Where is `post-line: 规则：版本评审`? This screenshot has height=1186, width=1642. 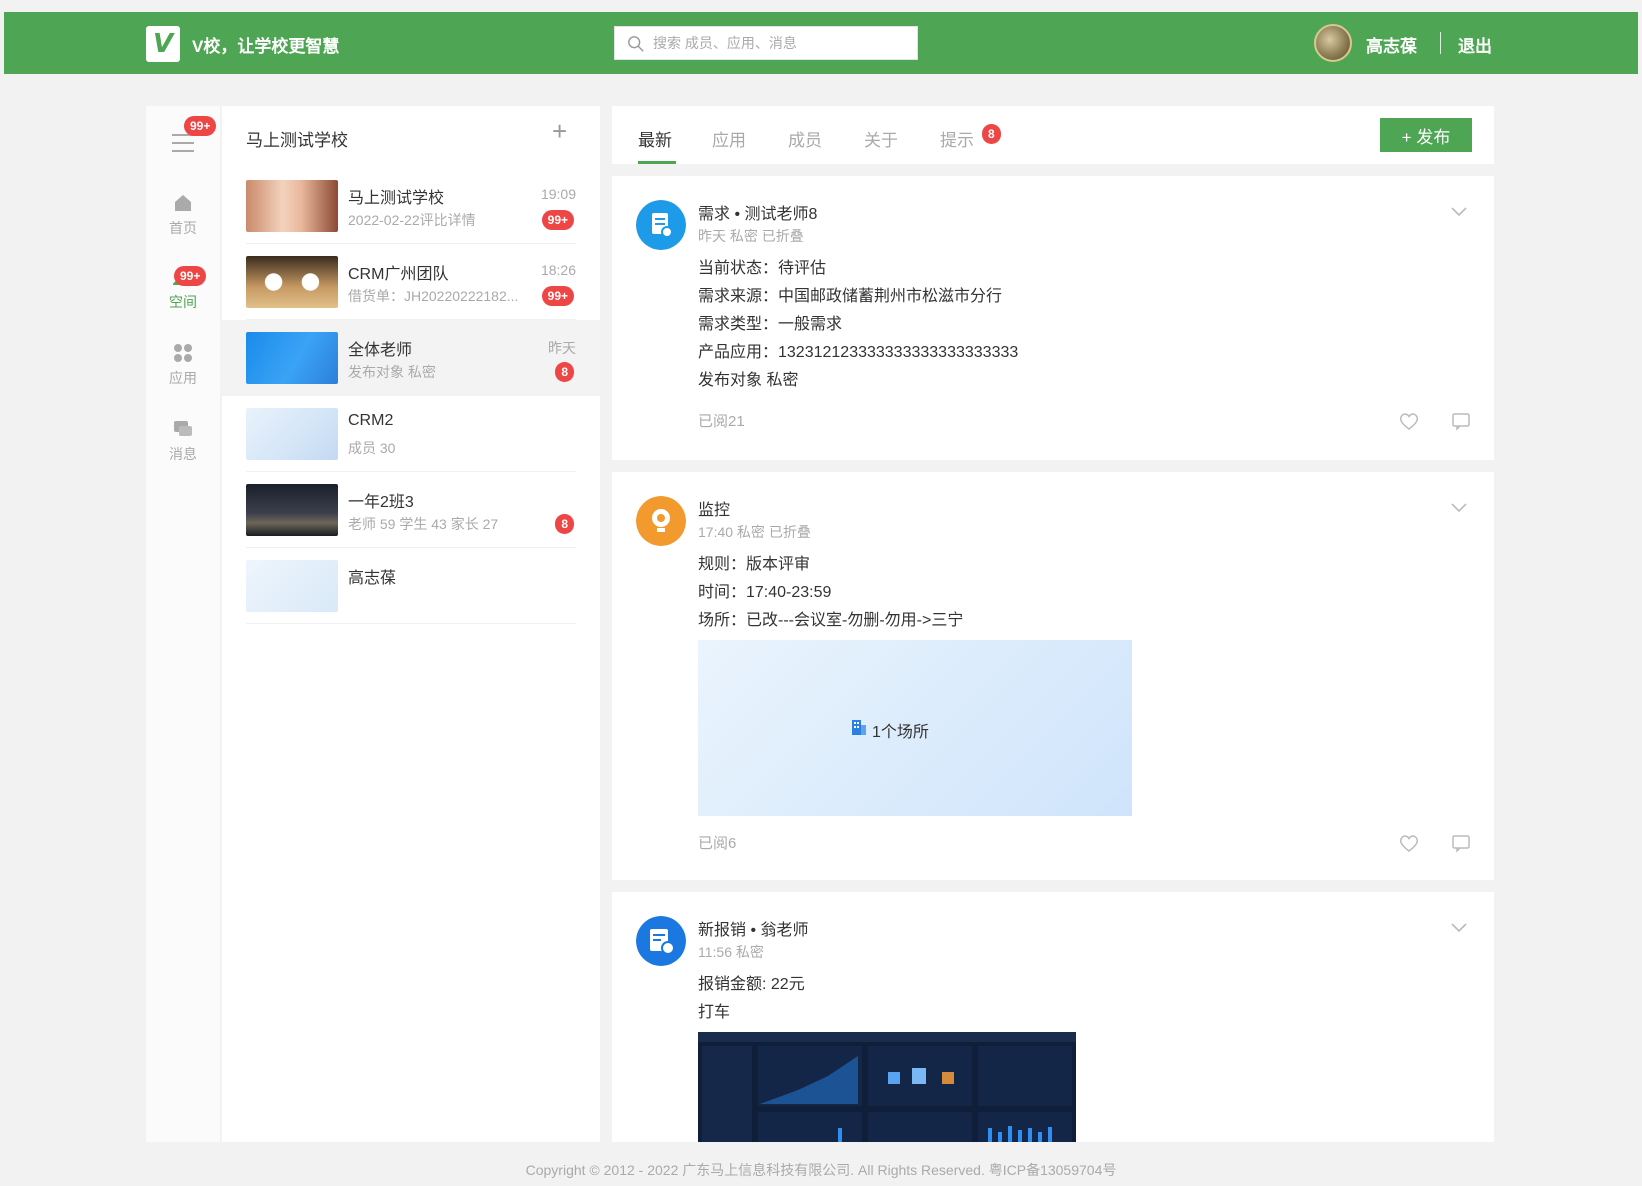 post-line: 规则：版本评审 is located at coordinates (754, 564).